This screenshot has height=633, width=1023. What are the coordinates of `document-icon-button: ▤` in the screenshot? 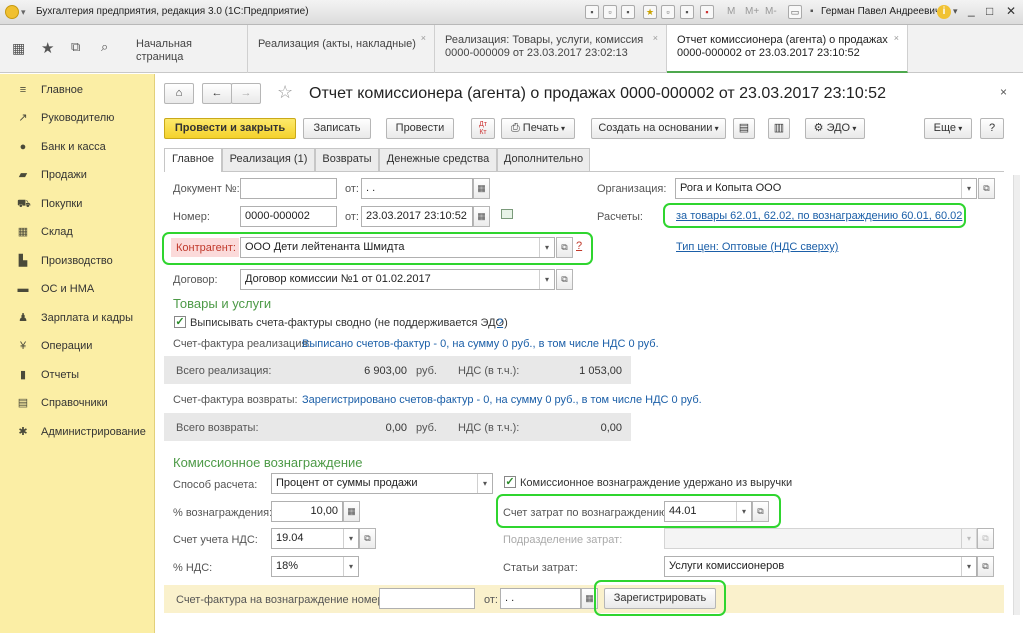 It's located at (744, 128).